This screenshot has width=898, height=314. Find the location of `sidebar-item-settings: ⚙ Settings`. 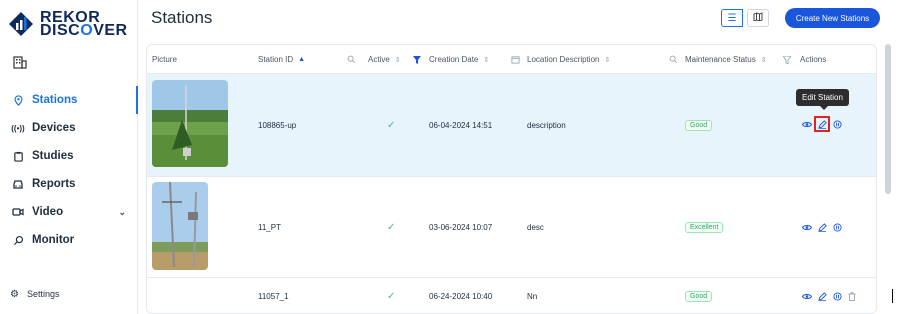

sidebar-item-settings: ⚙ Settings is located at coordinates (69, 294).